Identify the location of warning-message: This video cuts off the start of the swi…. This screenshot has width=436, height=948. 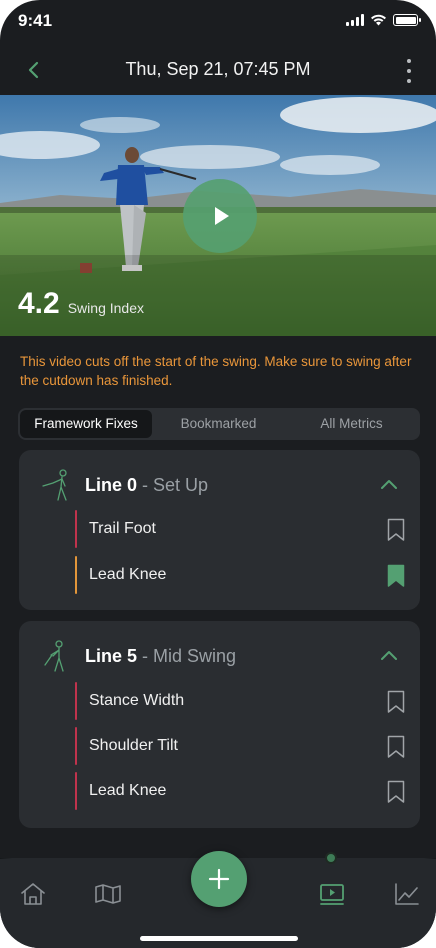
(216, 371).